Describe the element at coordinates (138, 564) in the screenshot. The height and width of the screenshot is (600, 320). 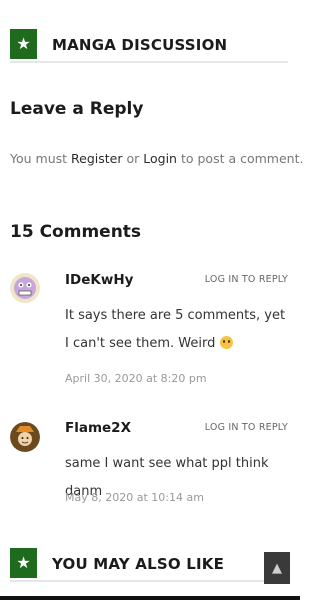
I see `section-title: YOU MAY ALSO LIKE` at that location.